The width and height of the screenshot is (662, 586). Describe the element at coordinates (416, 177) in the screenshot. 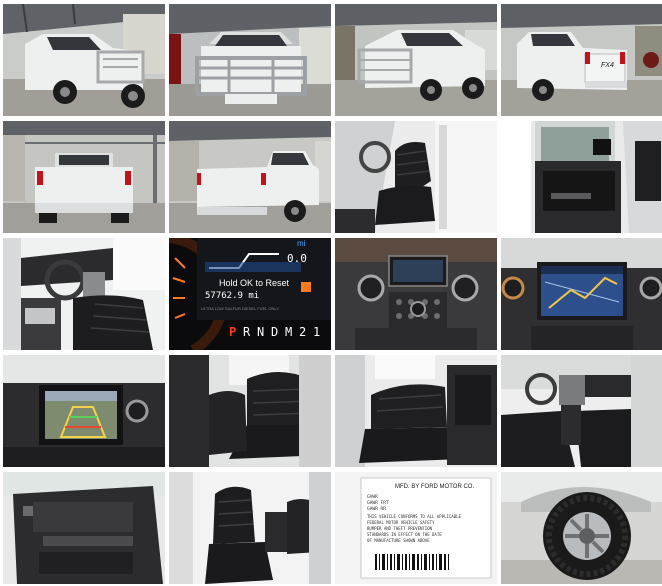

I see `photo-driver-seat` at that location.